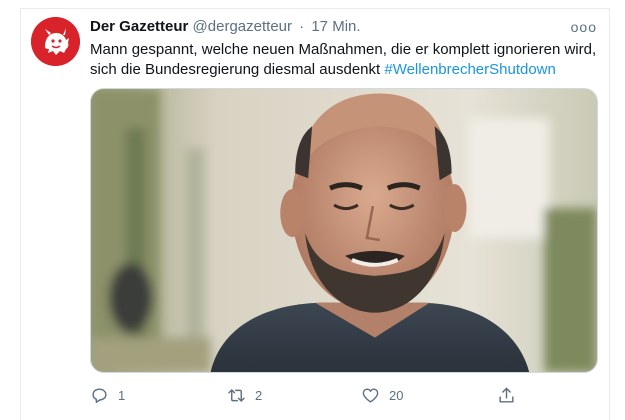 This screenshot has height=420, width=625. What do you see at coordinates (470, 69) in the screenshot?
I see `hashtag-link: #WellenbrecherShutdown` at bounding box center [470, 69].